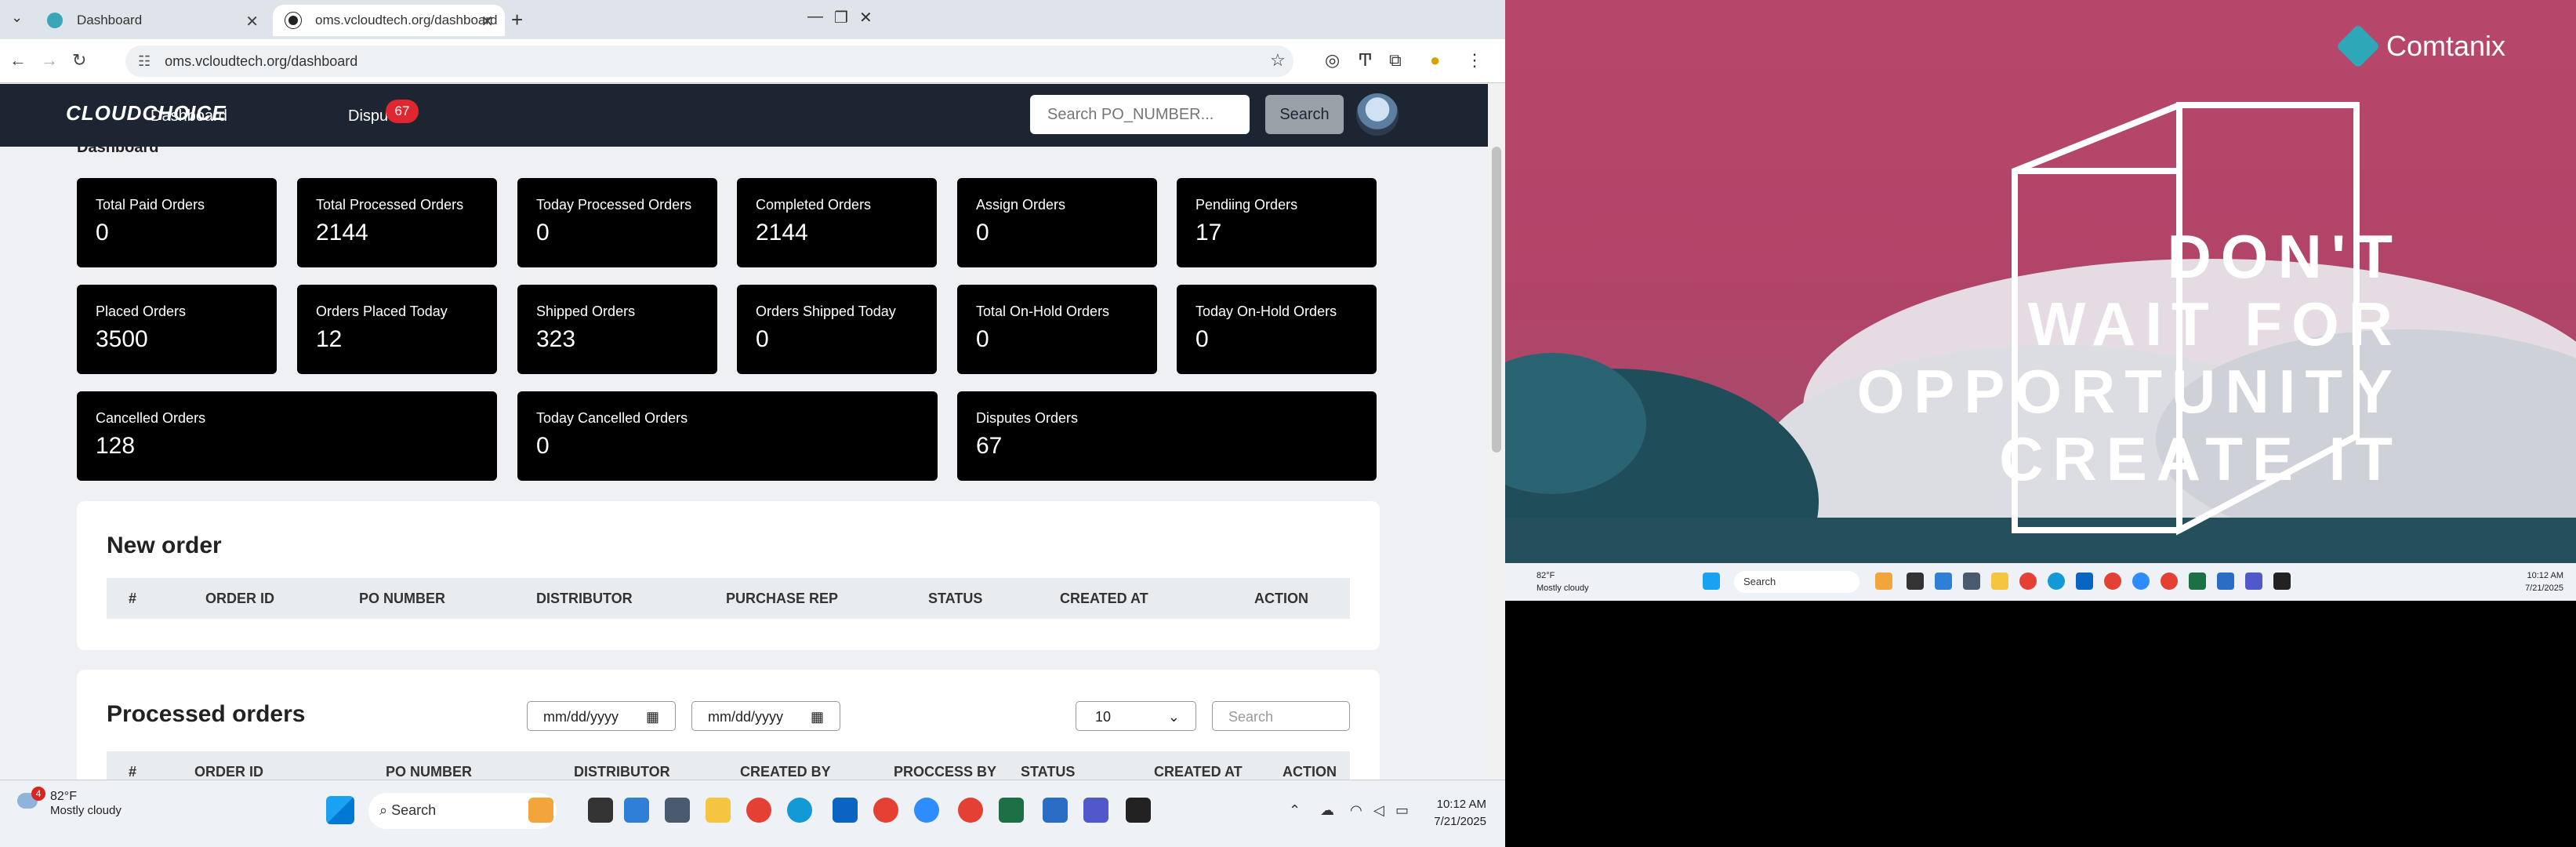  What do you see at coordinates (1027, 418) in the screenshot?
I see `card-label: Disputes Orders` at bounding box center [1027, 418].